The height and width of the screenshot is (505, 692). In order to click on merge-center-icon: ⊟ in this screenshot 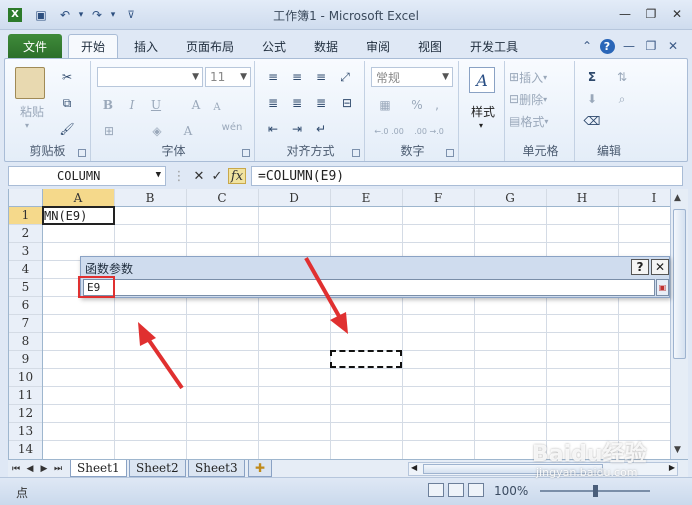, I will do `click(347, 103)`.